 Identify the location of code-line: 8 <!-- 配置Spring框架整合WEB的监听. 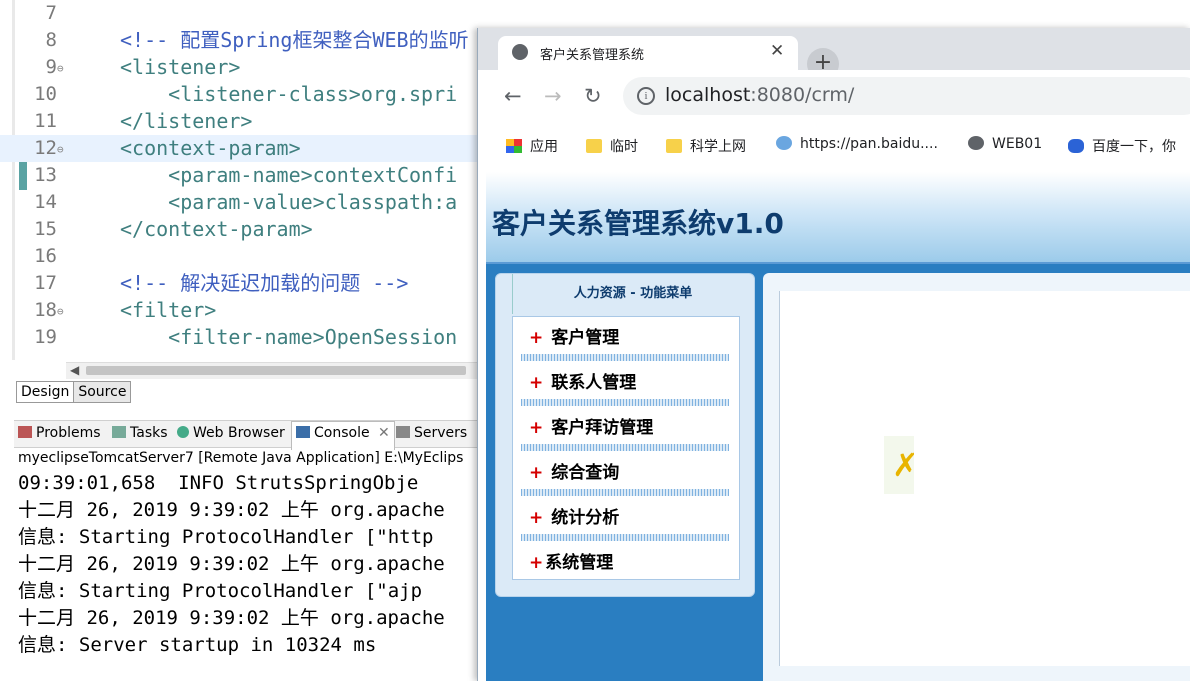
(239, 40).